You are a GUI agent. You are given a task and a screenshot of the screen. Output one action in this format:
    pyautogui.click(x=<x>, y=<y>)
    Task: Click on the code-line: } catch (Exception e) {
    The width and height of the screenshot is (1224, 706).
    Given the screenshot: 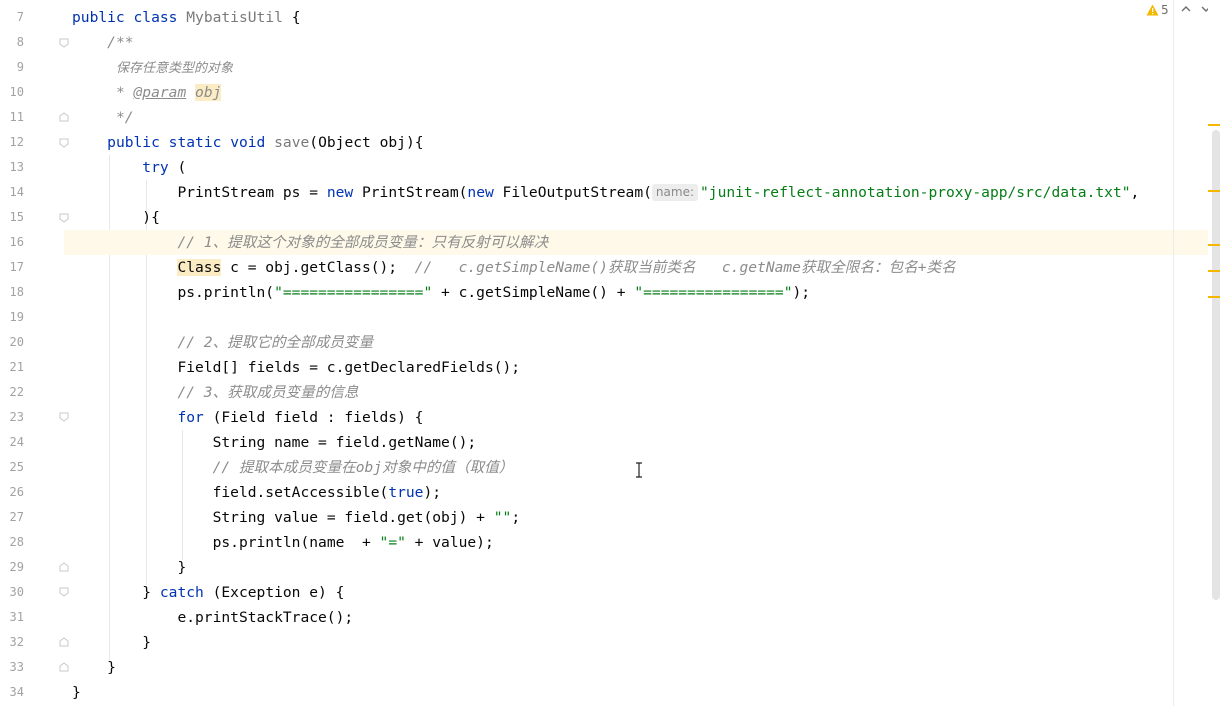 What is the action you would take?
    pyautogui.click(x=243, y=592)
    